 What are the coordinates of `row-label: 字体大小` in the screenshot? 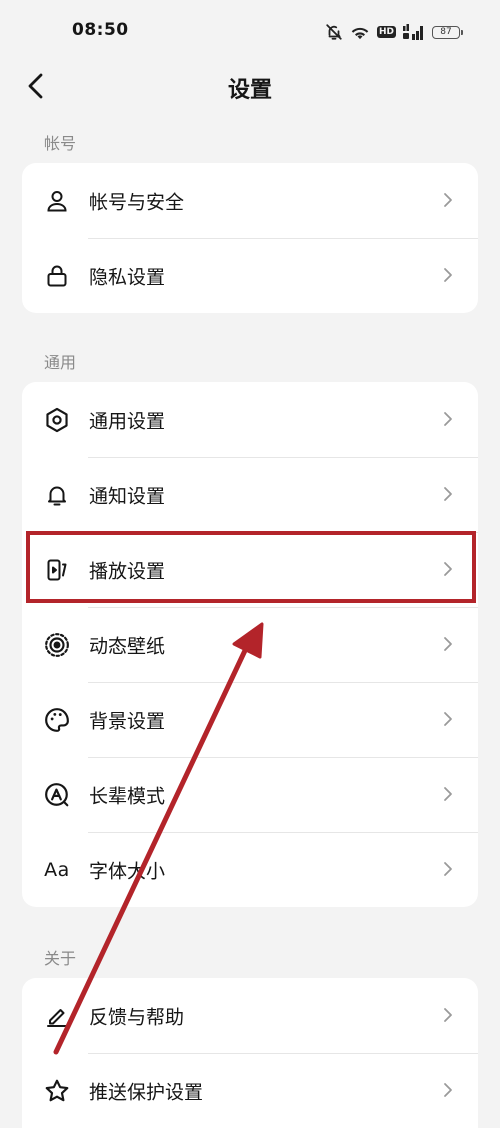 It's located at (127, 871).